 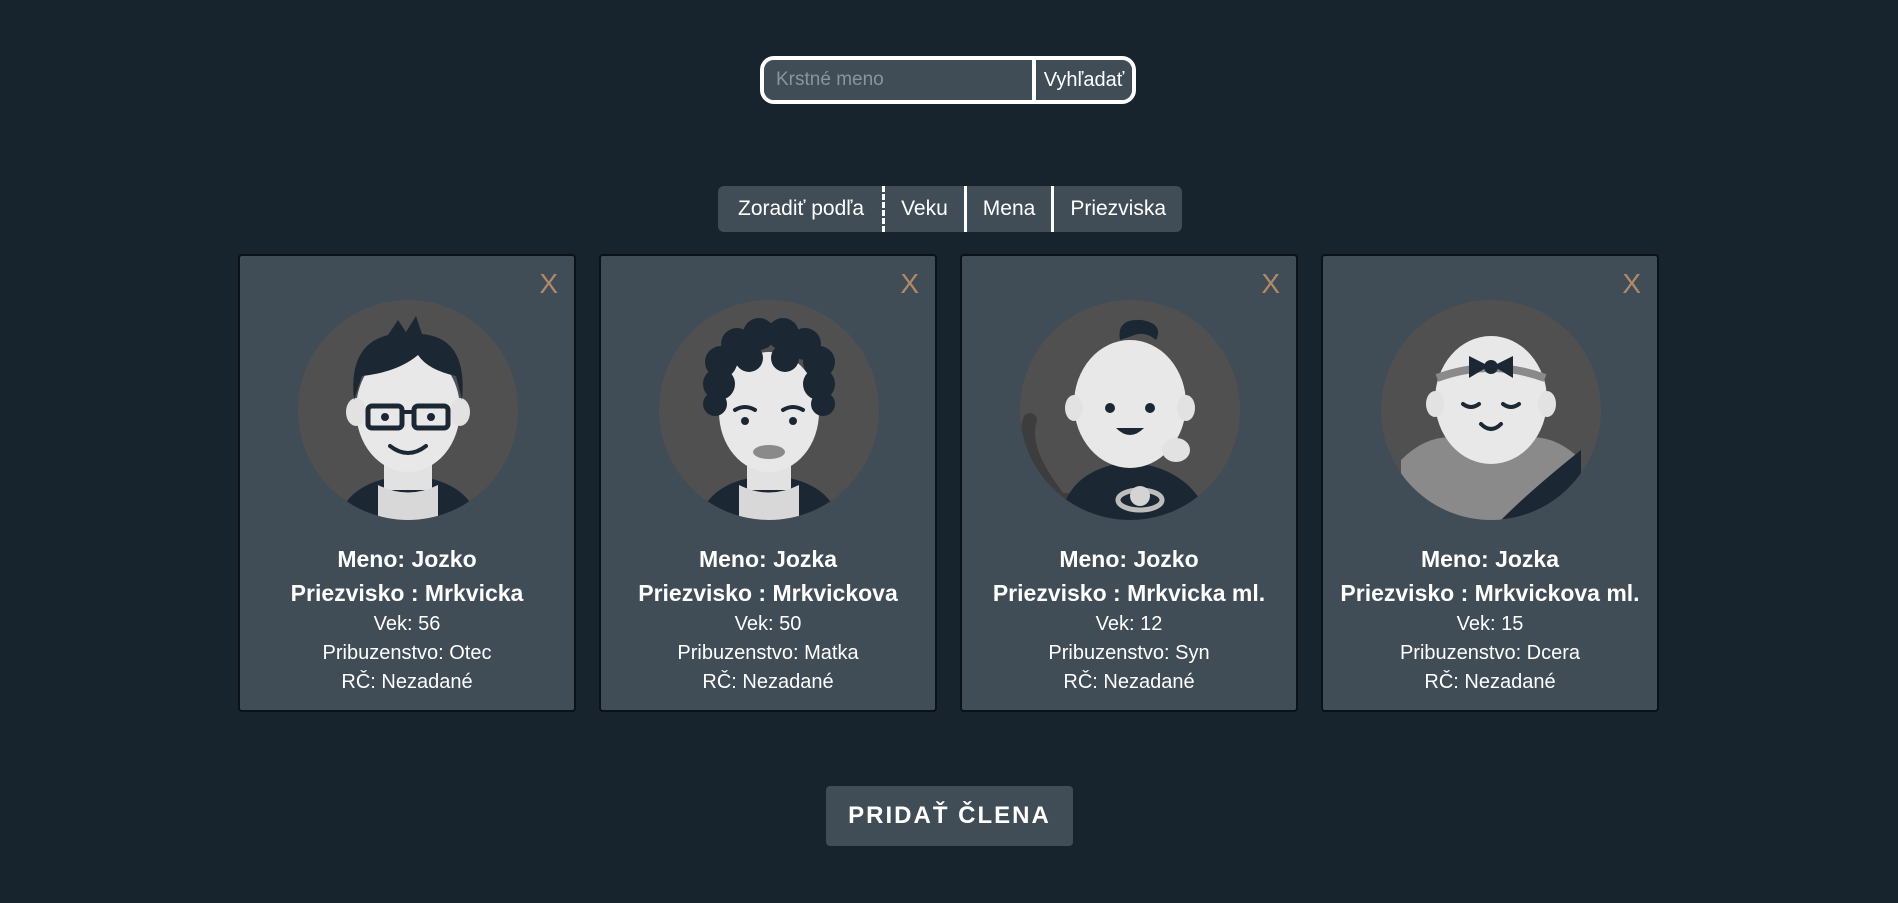 I want to click on sort-by-name-button: Mena, so click(x=1009, y=209).